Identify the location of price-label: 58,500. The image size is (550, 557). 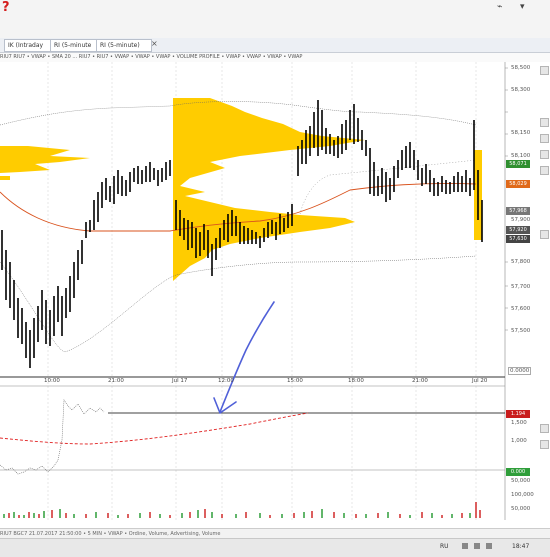
(521, 68).